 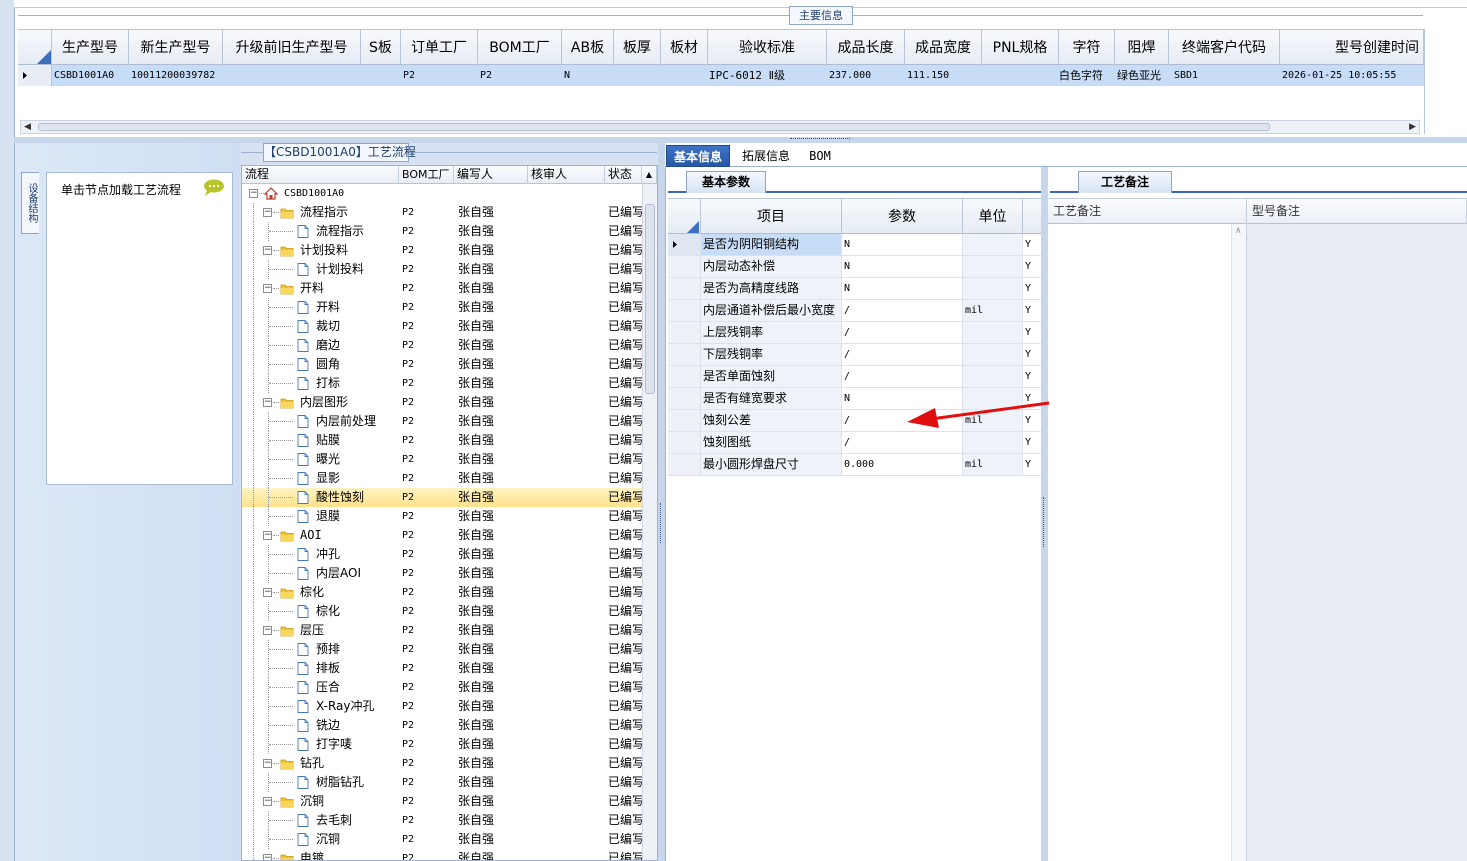 I want to click on tree-step-row: 排板 P2 张自强 已编写, so click(x=442, y=668).